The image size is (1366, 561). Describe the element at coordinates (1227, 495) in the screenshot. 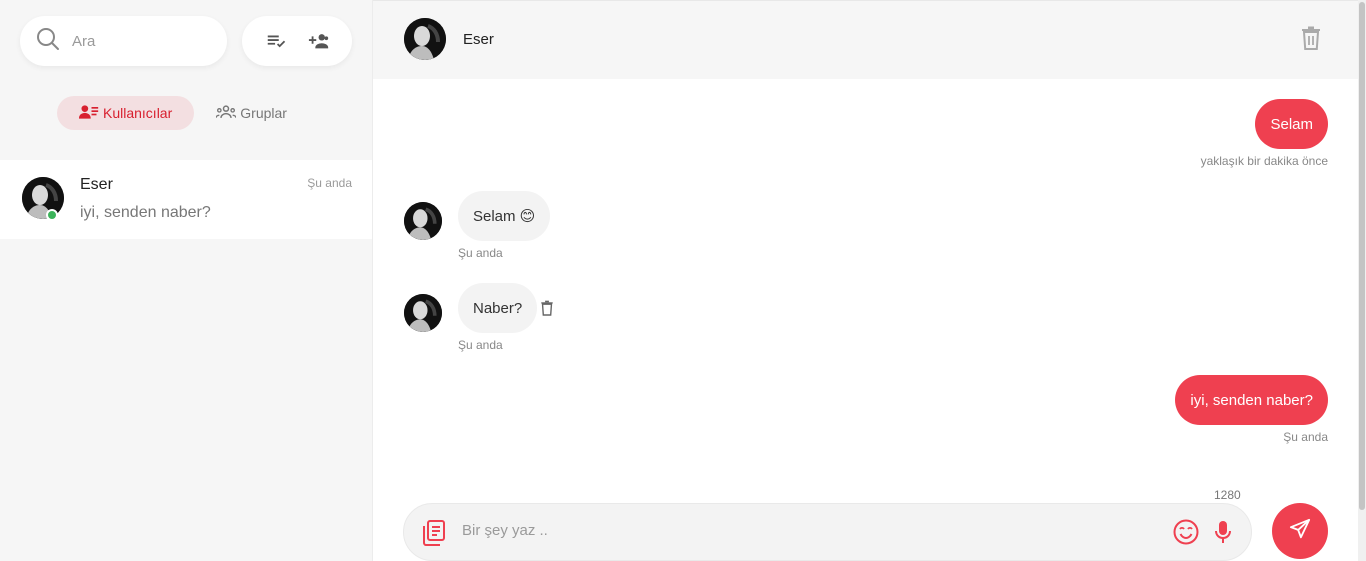

I see `char-limit: 1280` at that location.